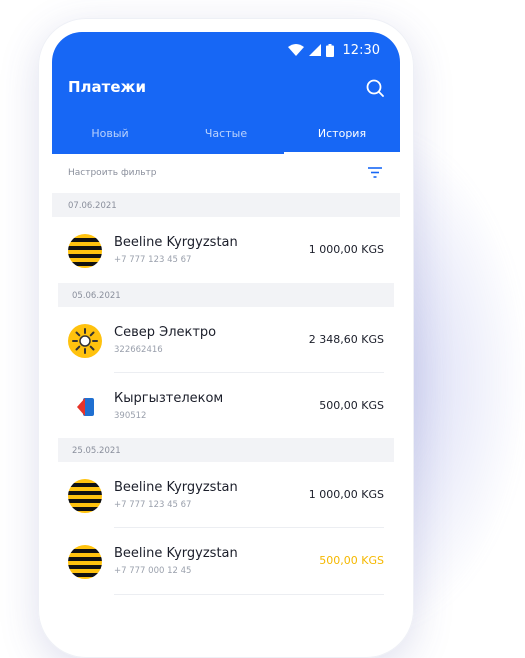 The image size is (525, 658). I want to click on date-label: 07.06.2021, so click(92, 206).